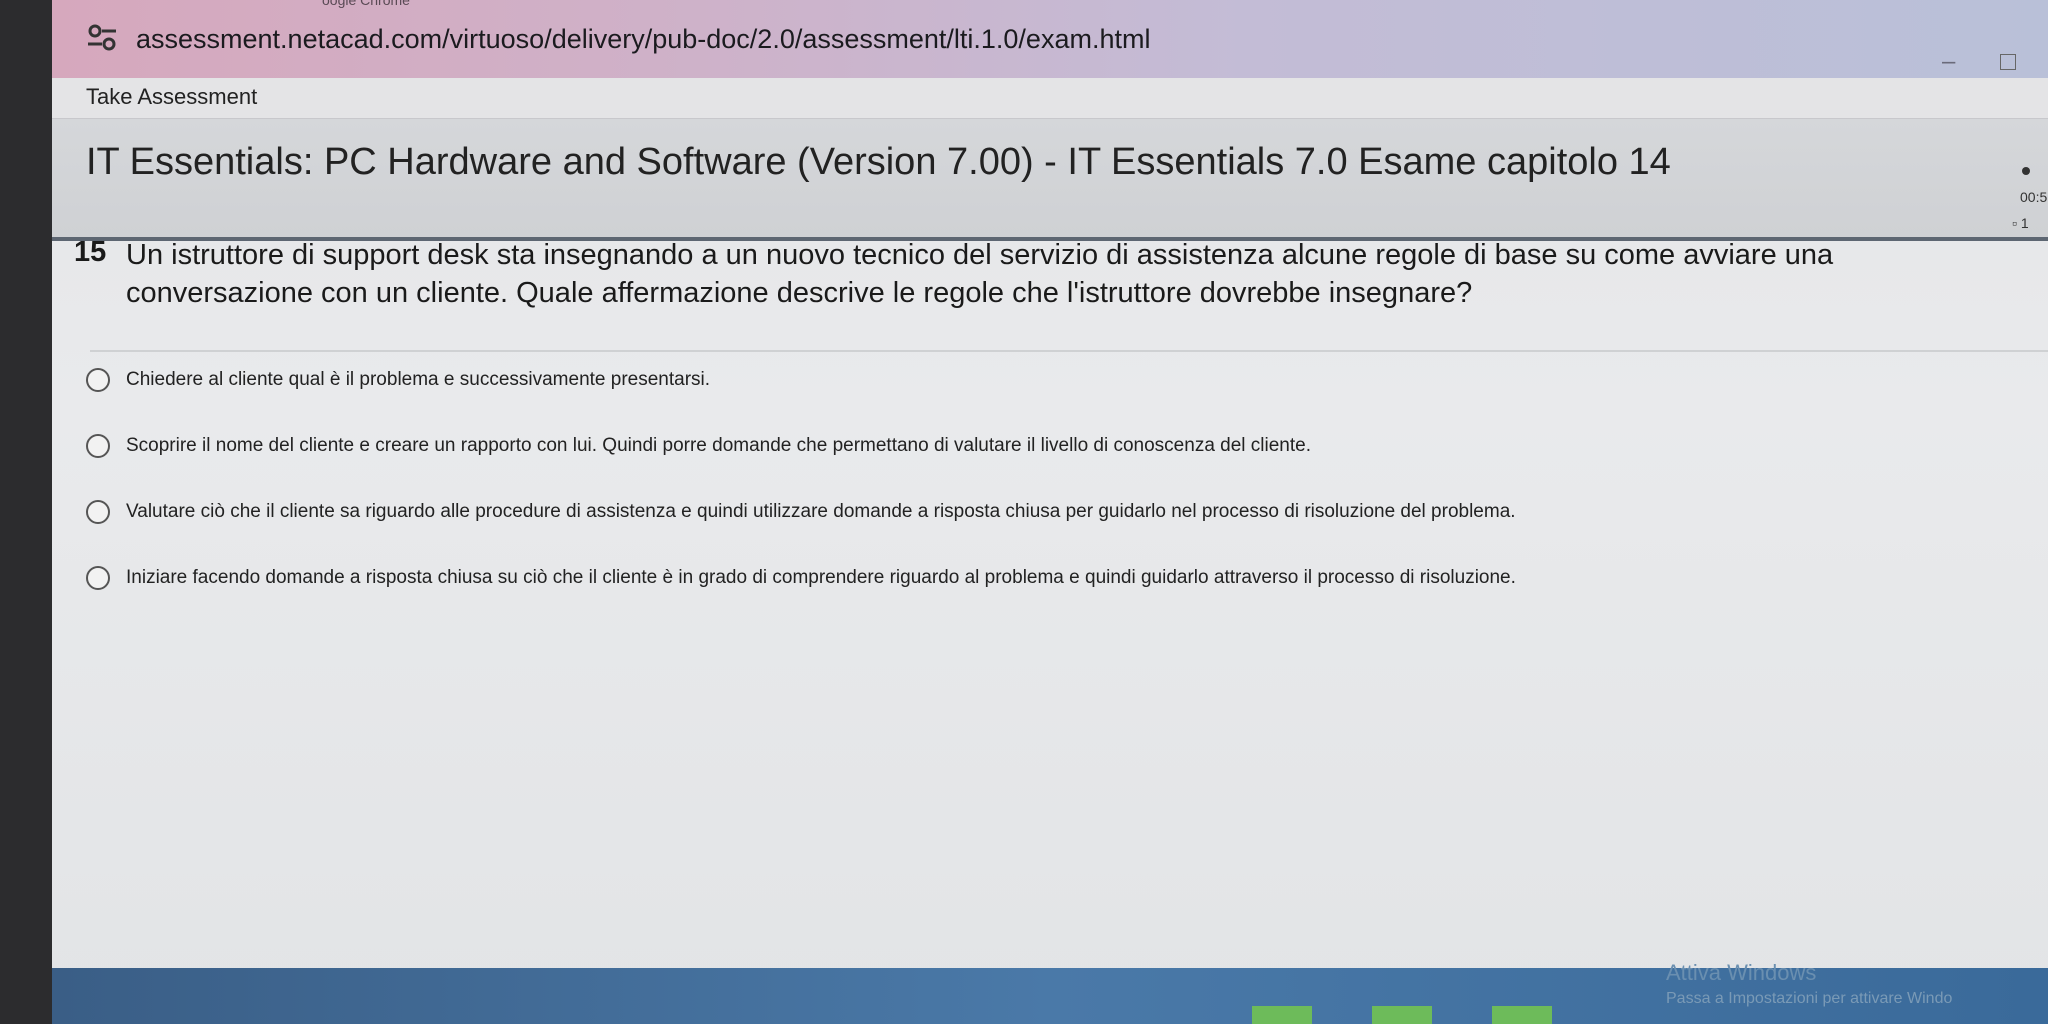  What do you see at coordinates (1452, 1015) in the screenshot?
I see `taskbar-items` at bounding box center [1452, 1015].